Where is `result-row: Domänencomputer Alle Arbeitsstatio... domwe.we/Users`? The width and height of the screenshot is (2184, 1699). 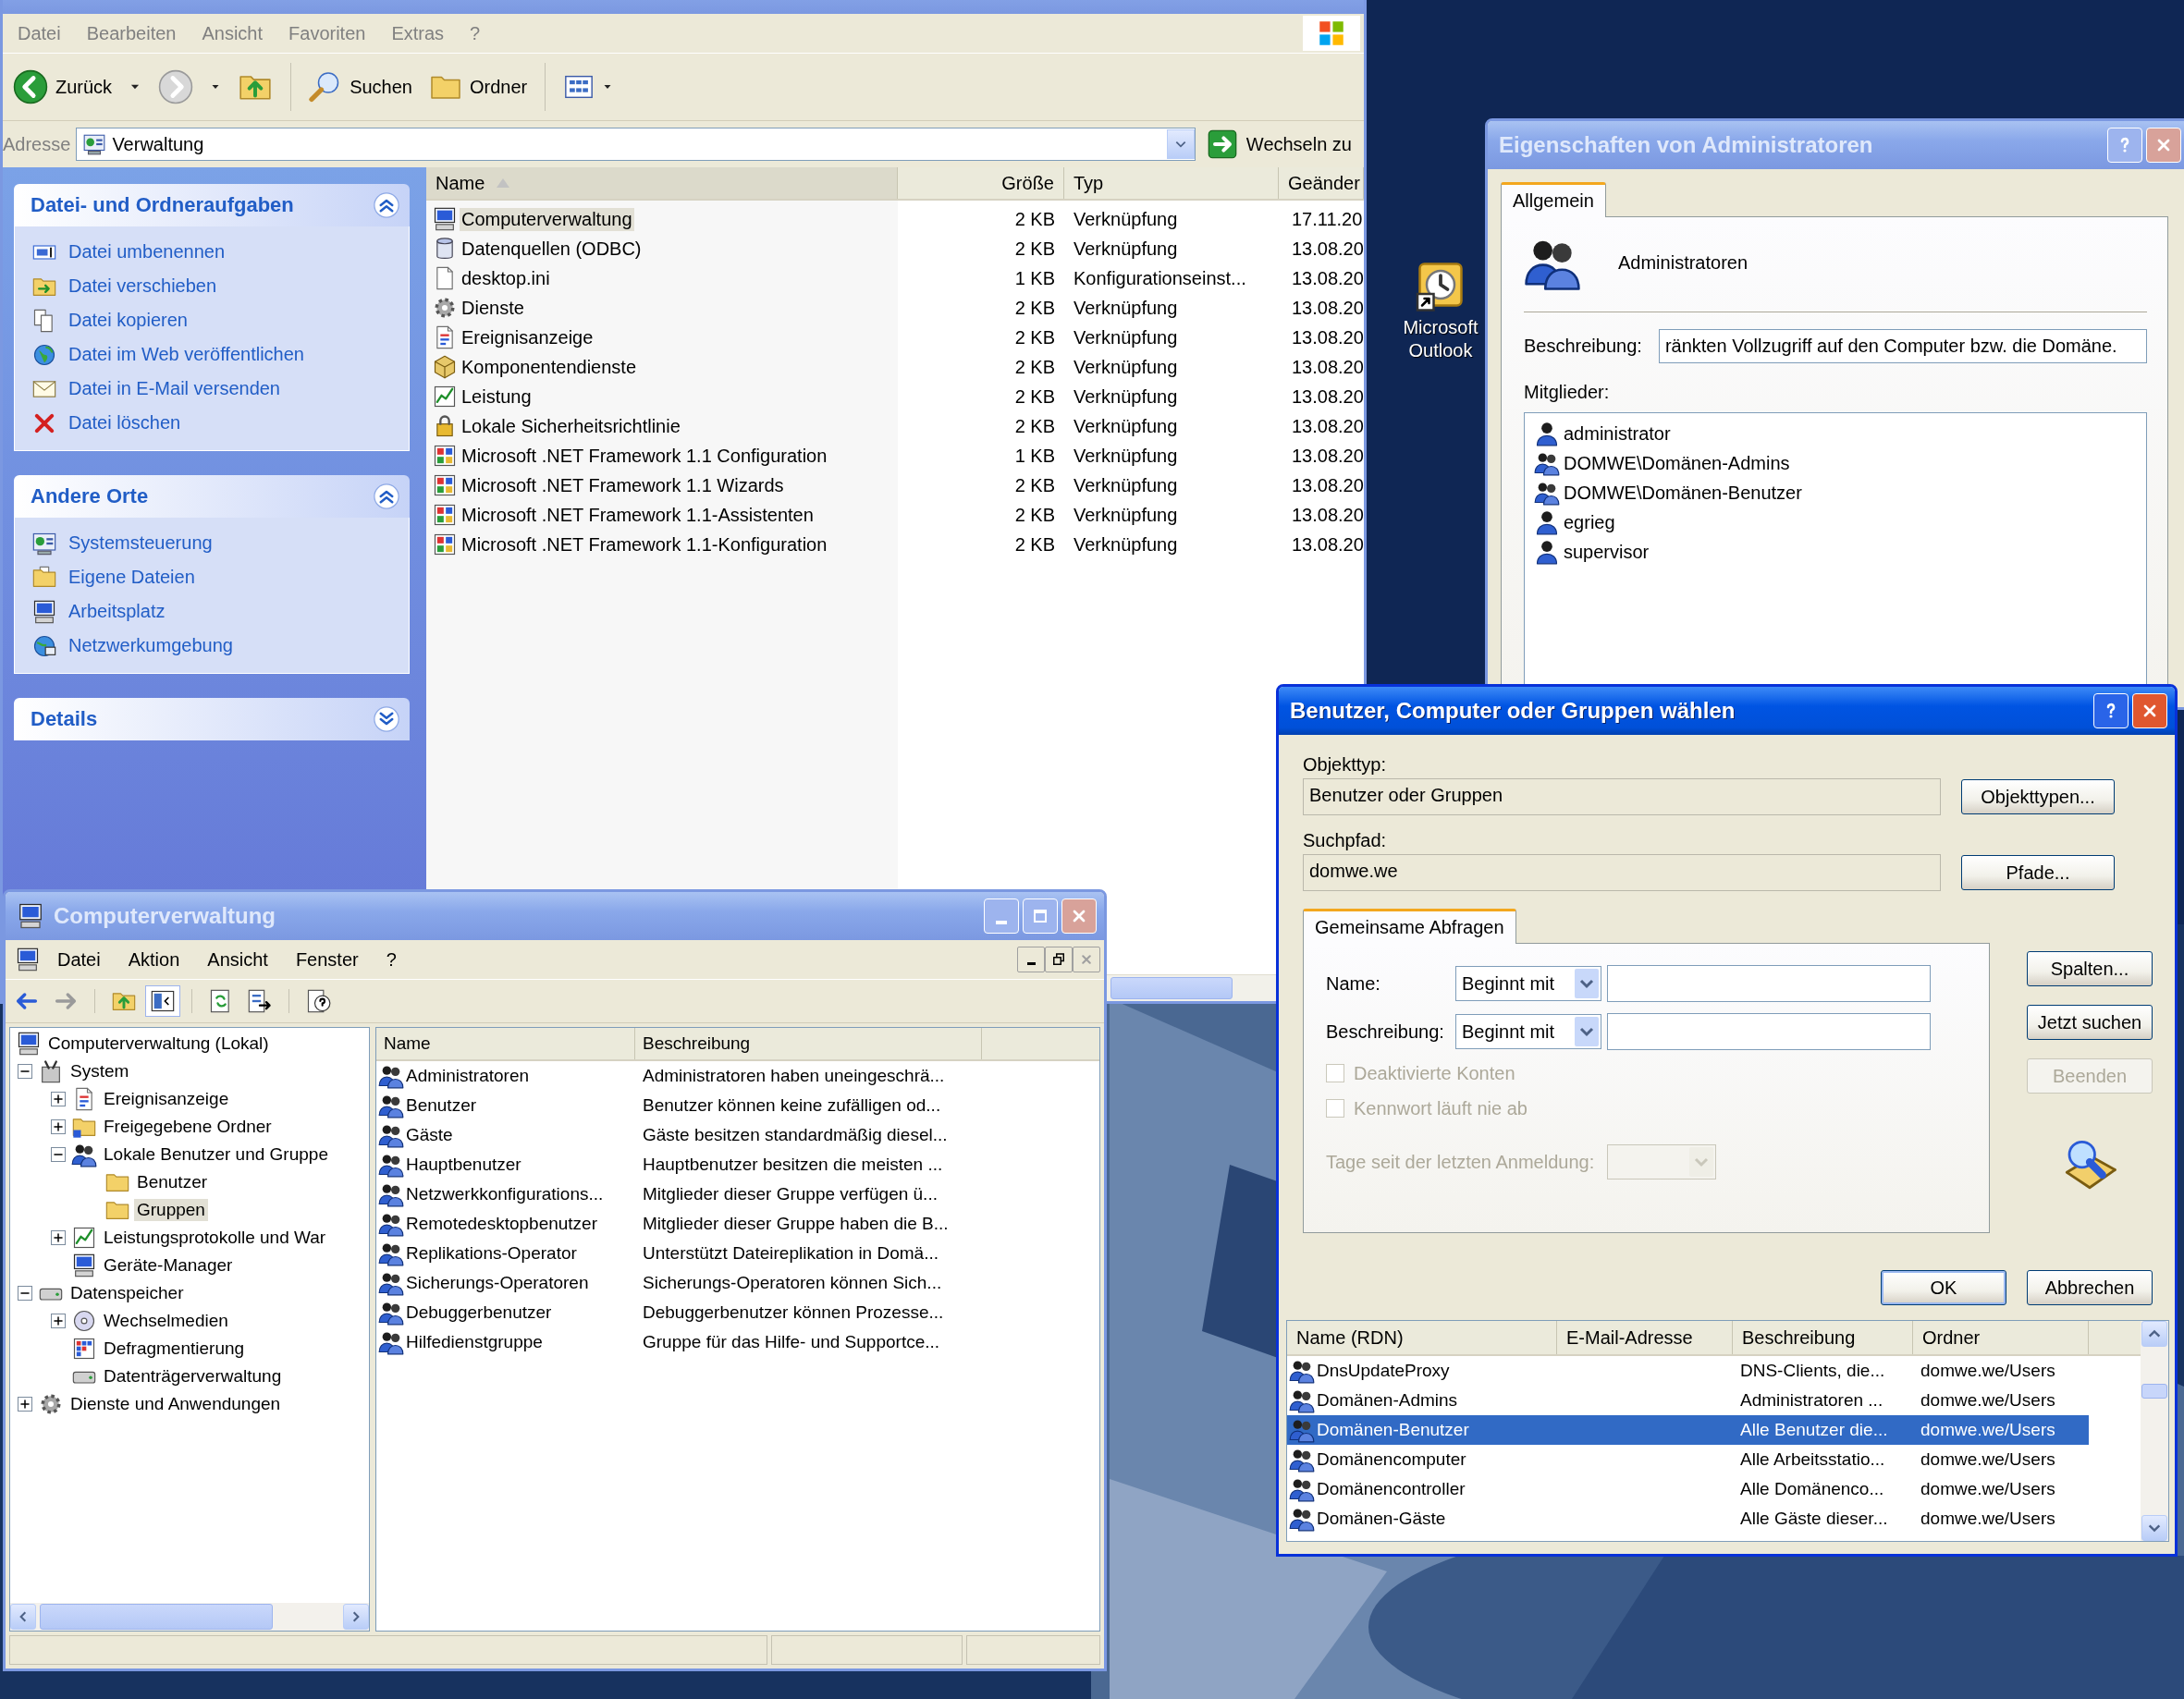 result-row: Domänencomputer Alle Arbeitsstatio... domwe.we/Users is located at coordinates (1688, 1459).